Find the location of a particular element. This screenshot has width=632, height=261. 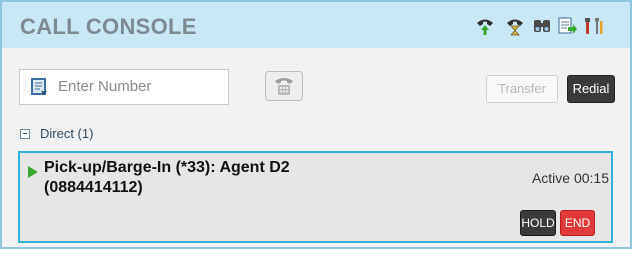

number-input is located at coordinates (139, 86).